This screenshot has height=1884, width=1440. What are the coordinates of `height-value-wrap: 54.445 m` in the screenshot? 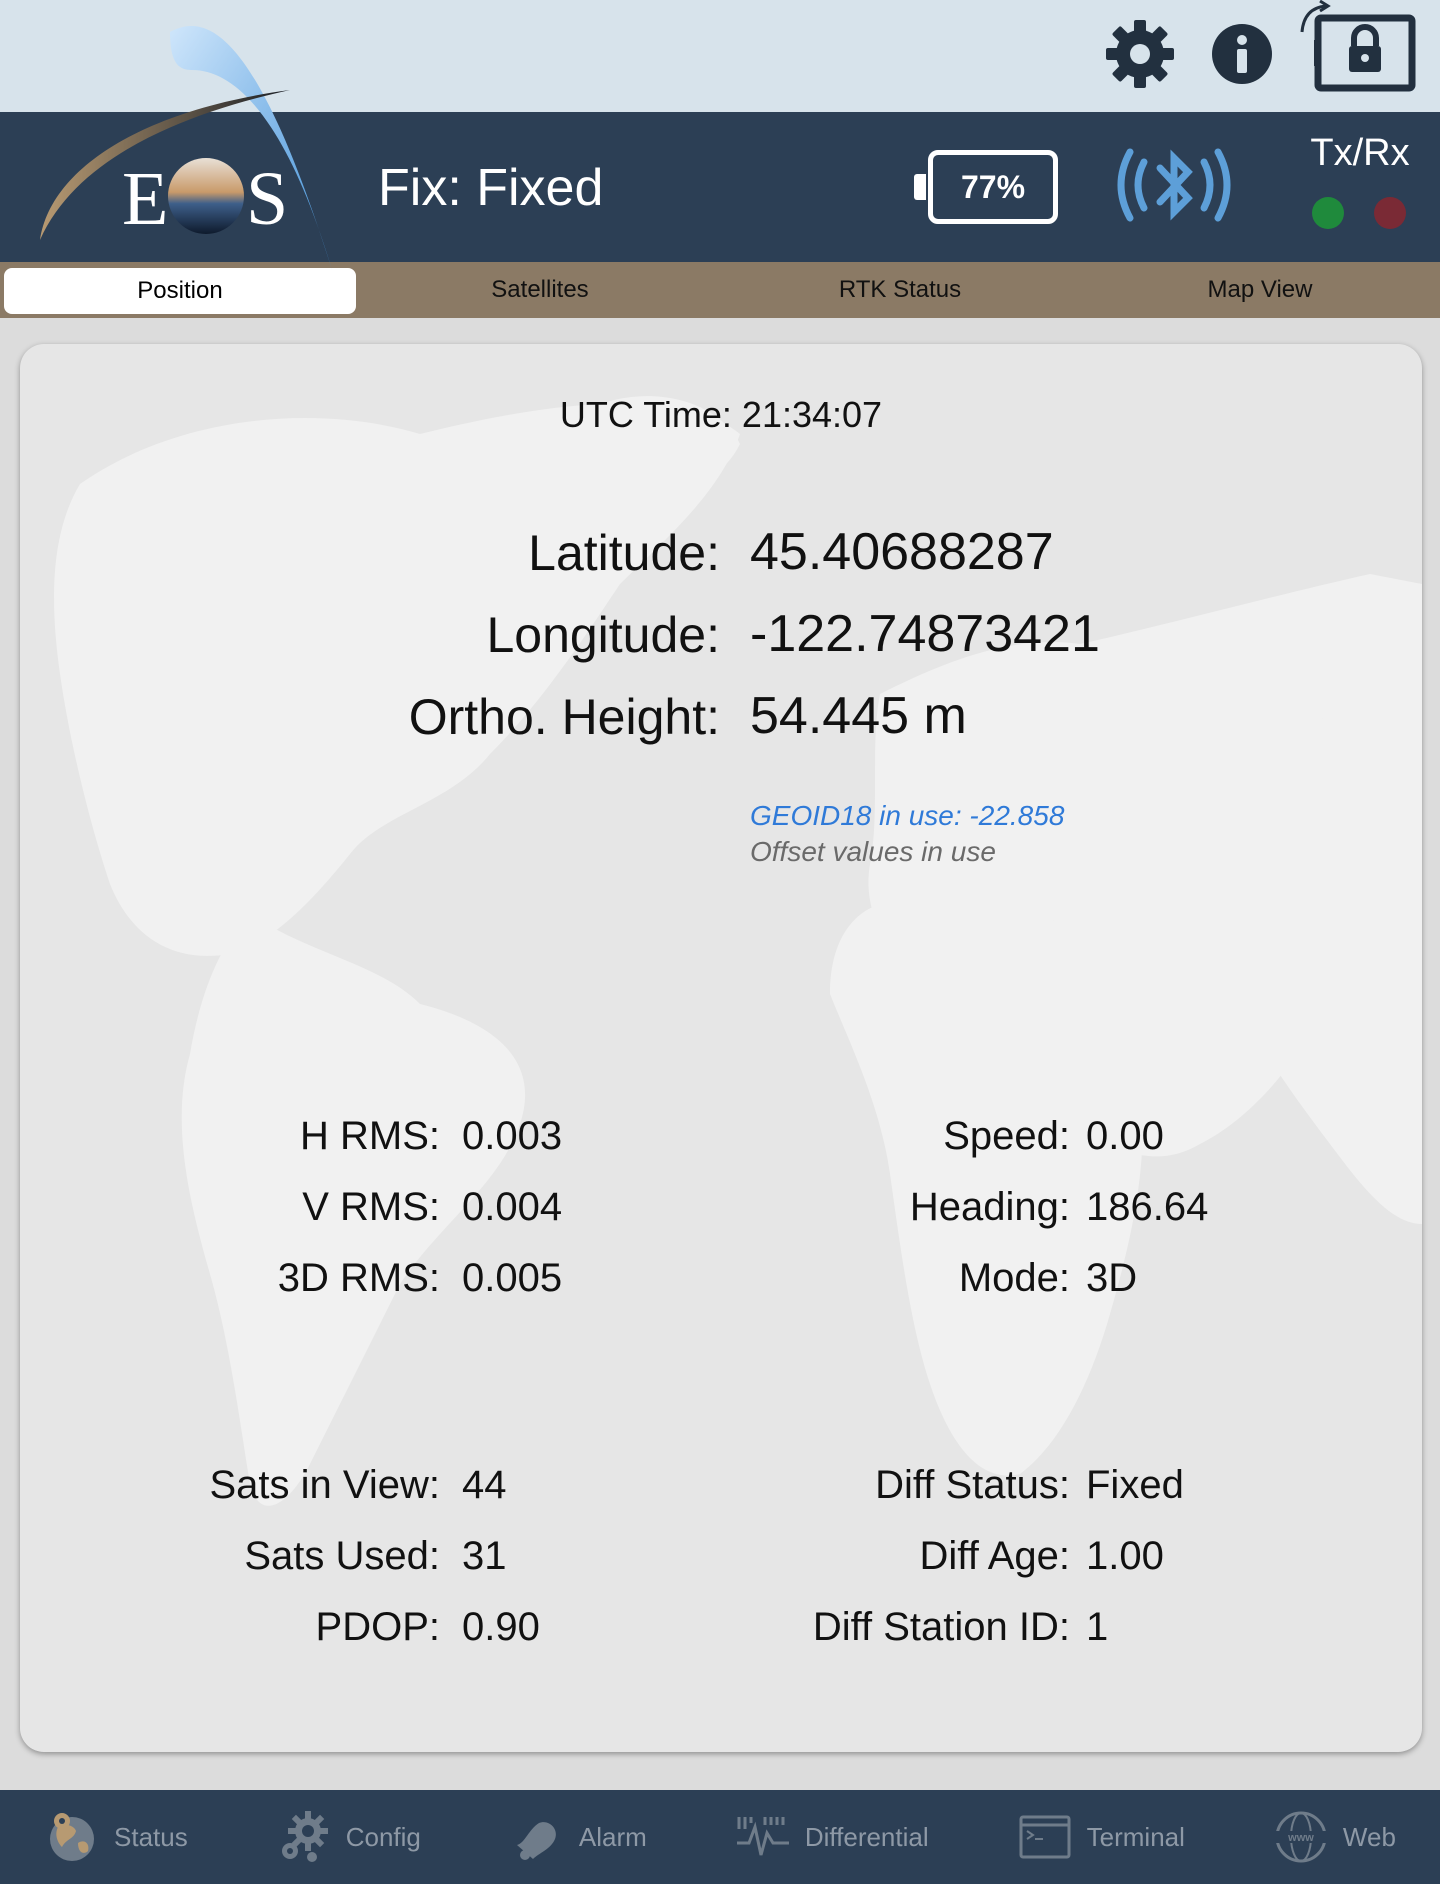 It's located at (1070, 721).